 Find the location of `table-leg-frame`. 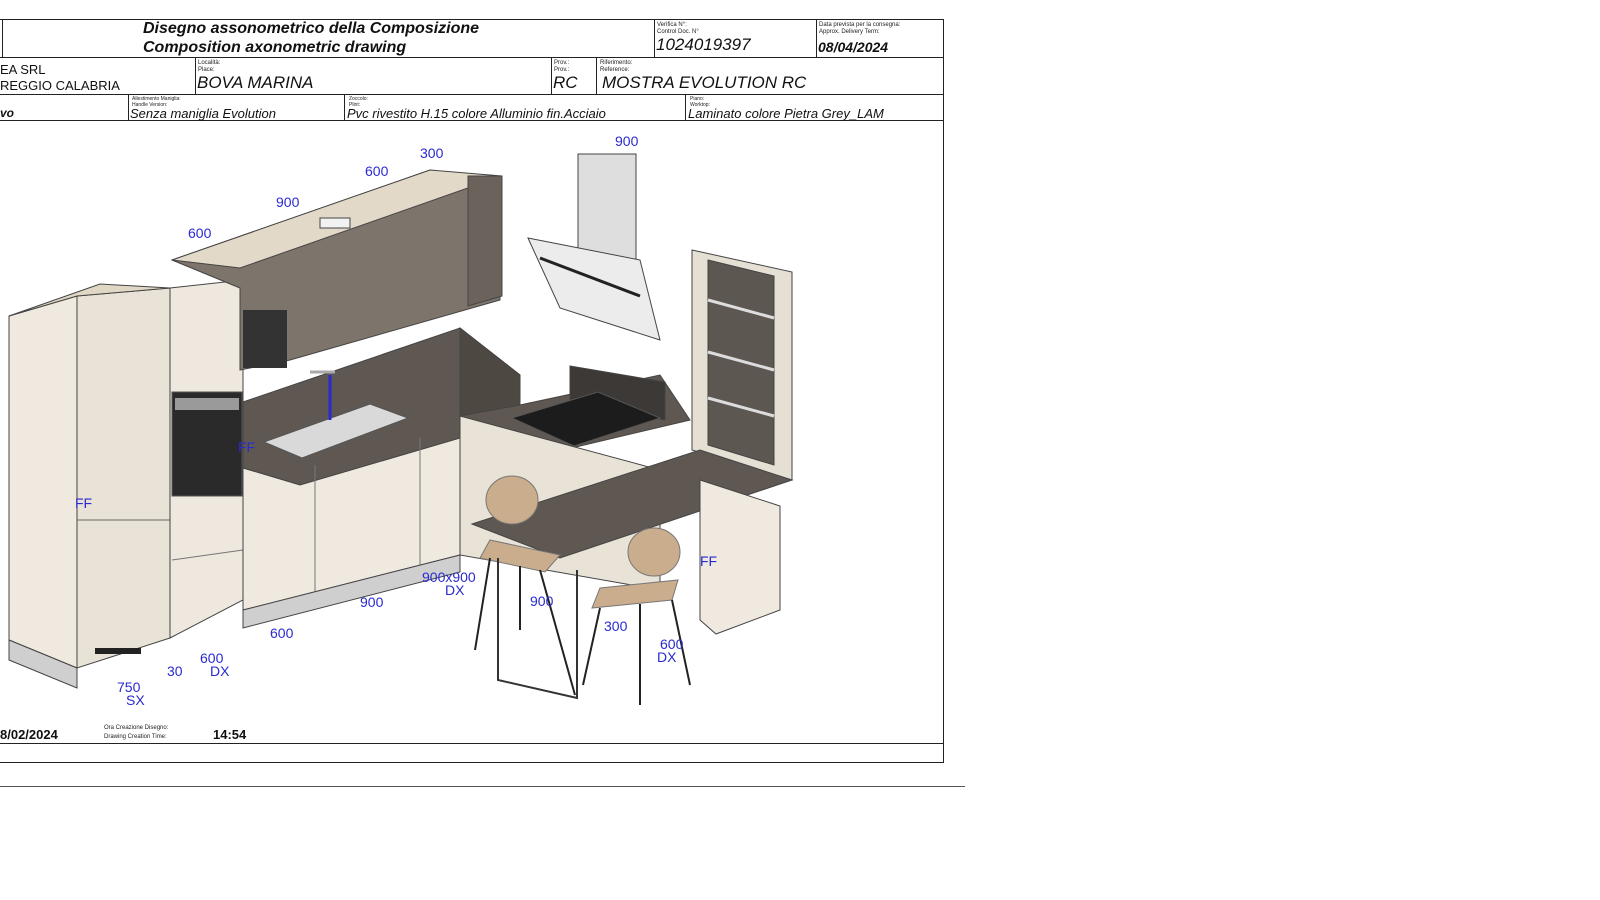

table-leg-frame is located at coordinates (537, 629).